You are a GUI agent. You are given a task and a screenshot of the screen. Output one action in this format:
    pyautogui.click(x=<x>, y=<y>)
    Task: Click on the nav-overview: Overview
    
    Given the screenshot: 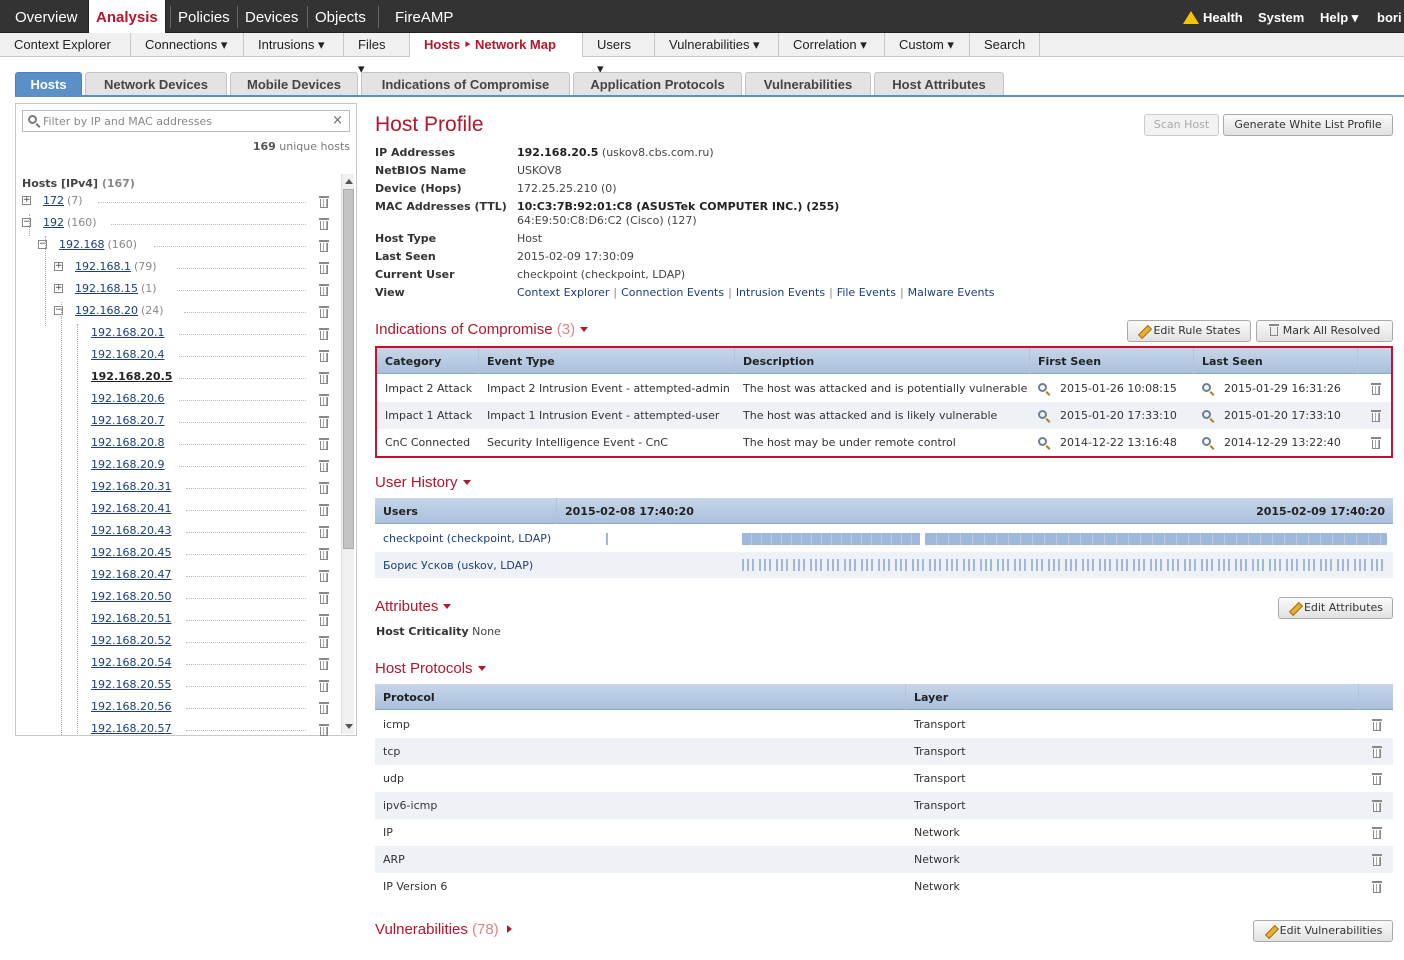 What is the action you would take?
    pyautogui.click(x=46, y=16)
    